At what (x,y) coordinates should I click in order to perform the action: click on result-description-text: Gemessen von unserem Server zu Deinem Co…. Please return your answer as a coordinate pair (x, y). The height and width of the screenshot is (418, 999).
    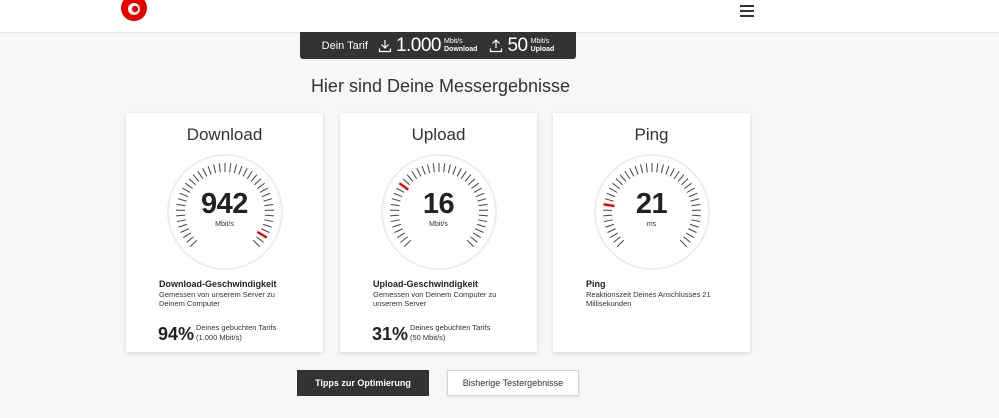
    Looking at the image, I should click on (217, 299).